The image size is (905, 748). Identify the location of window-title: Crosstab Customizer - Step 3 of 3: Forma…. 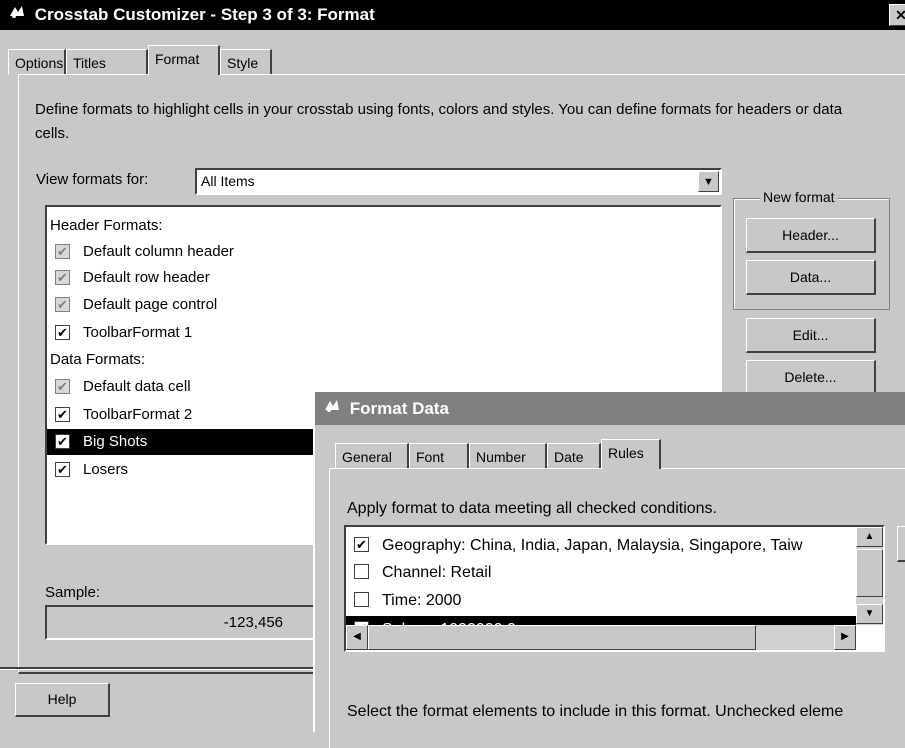
(204, 14).